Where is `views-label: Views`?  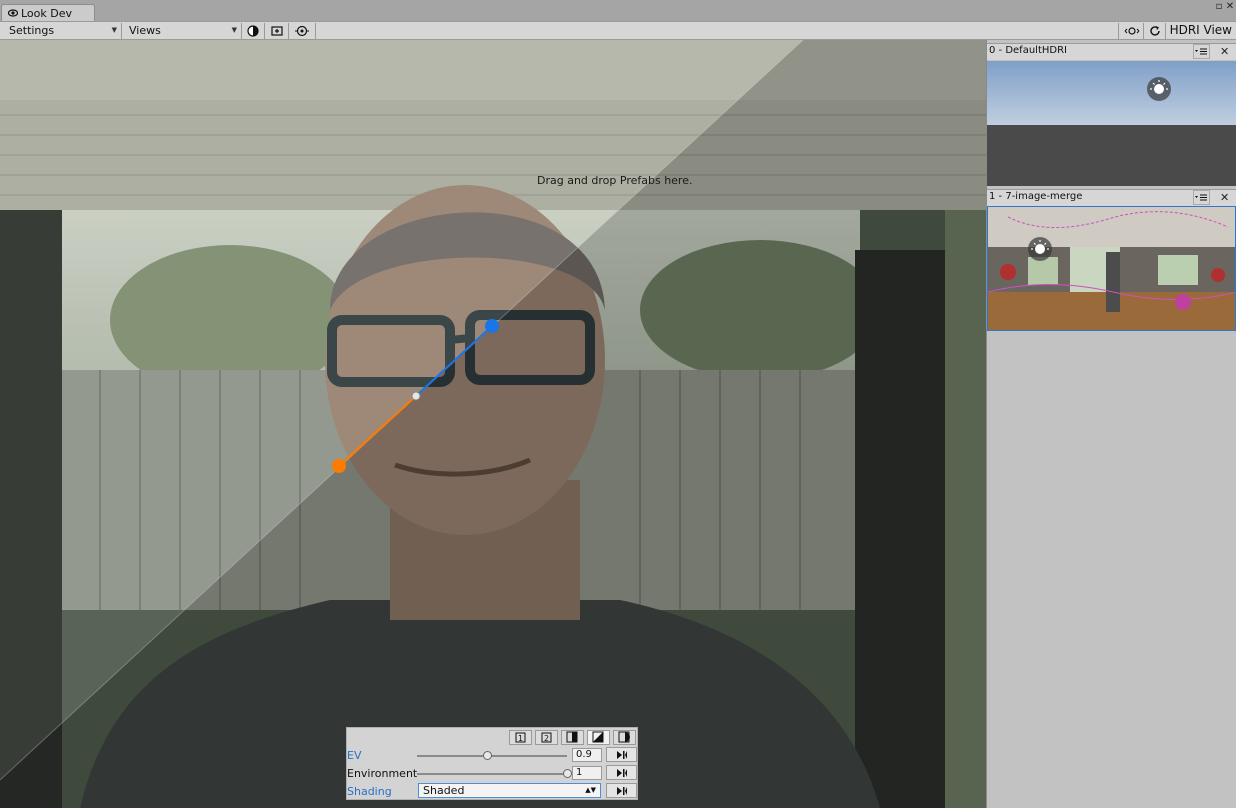 views-label: Views is located at coordinates (145, 30).